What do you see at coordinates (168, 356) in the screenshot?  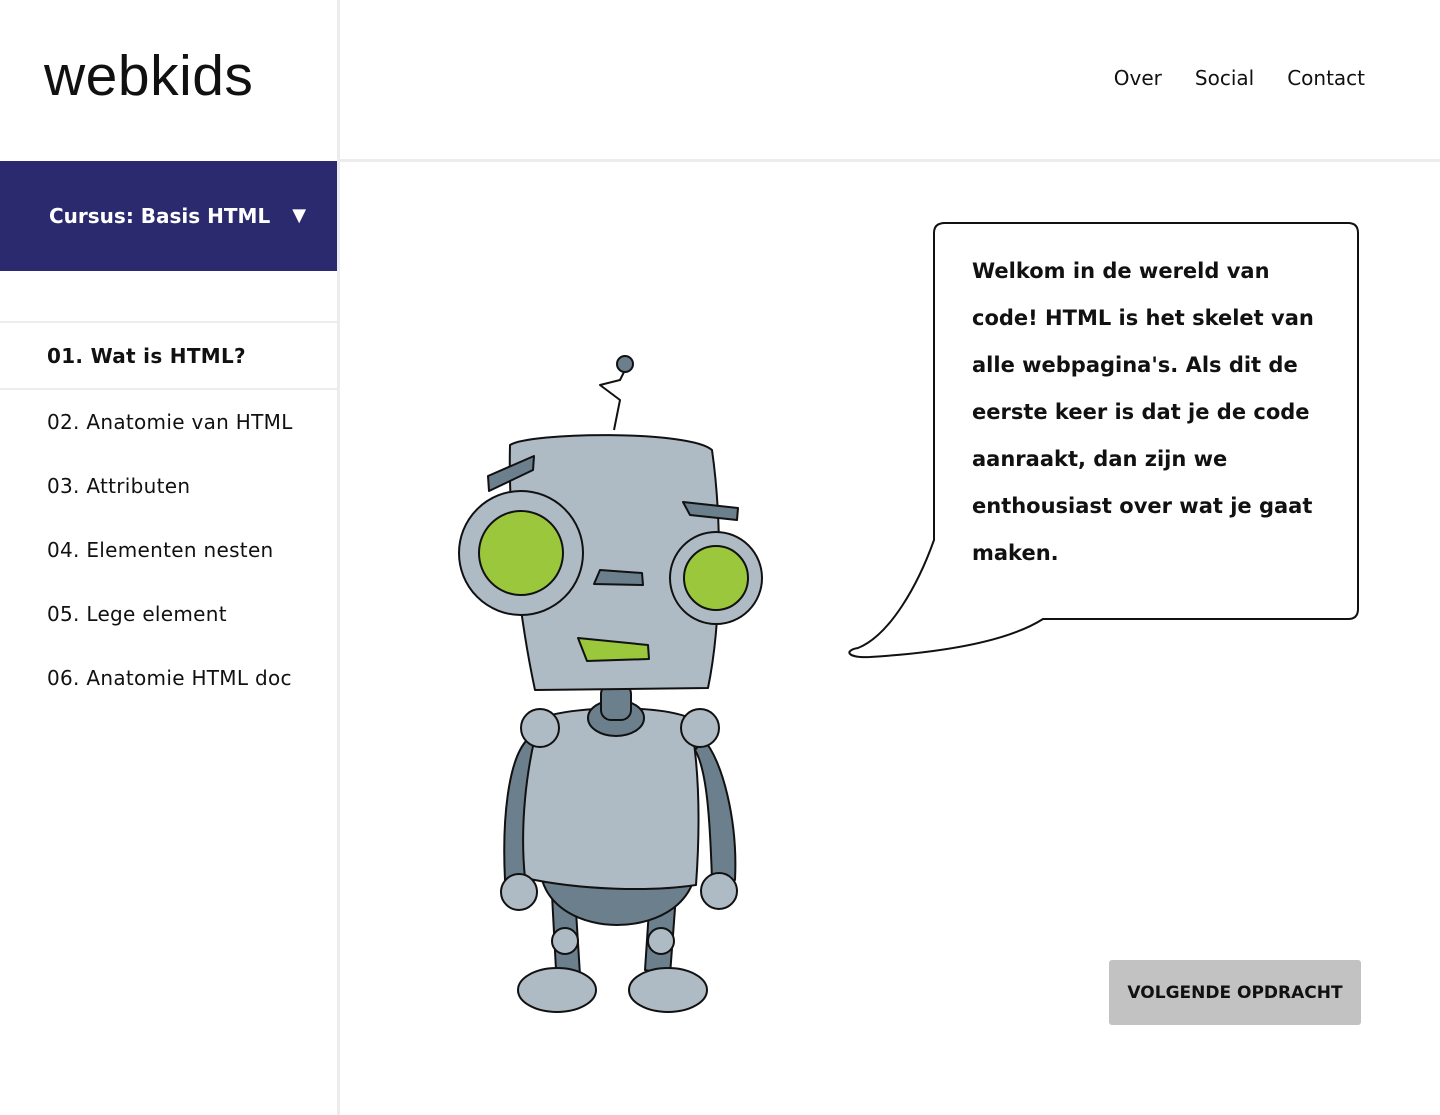 I see `lesson-item-wat-is-html: 01. Wat is HTML?` at bounding box center [168, 356].